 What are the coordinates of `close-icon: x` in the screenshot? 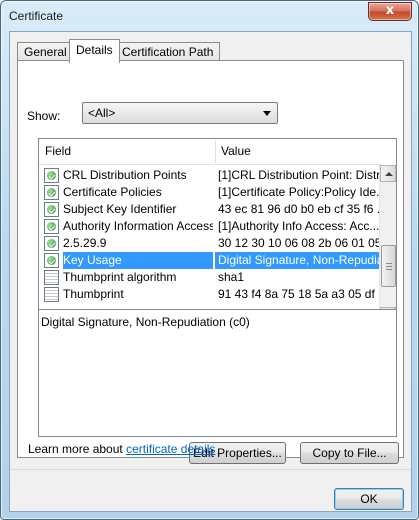 It's located at (390, 10).